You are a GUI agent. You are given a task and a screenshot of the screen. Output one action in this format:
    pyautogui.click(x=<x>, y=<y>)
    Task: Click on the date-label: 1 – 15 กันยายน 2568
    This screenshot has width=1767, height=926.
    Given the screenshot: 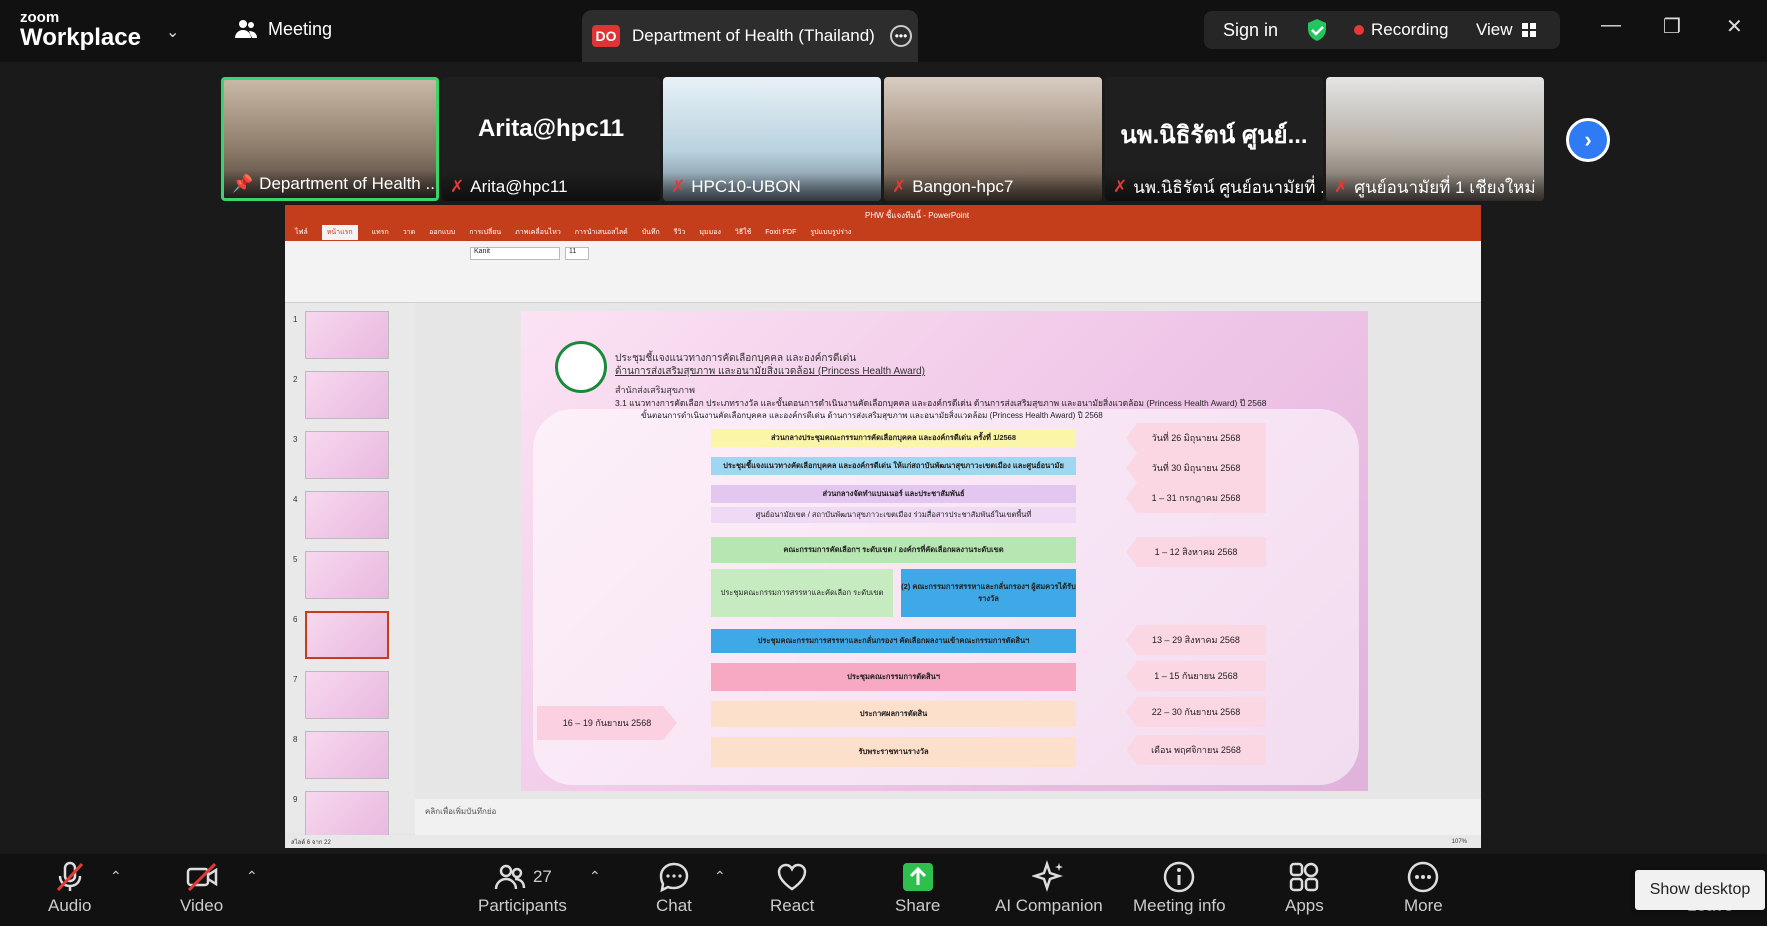 What is the action you would take?
    pyautogui.click(x=1196, y=676)
    